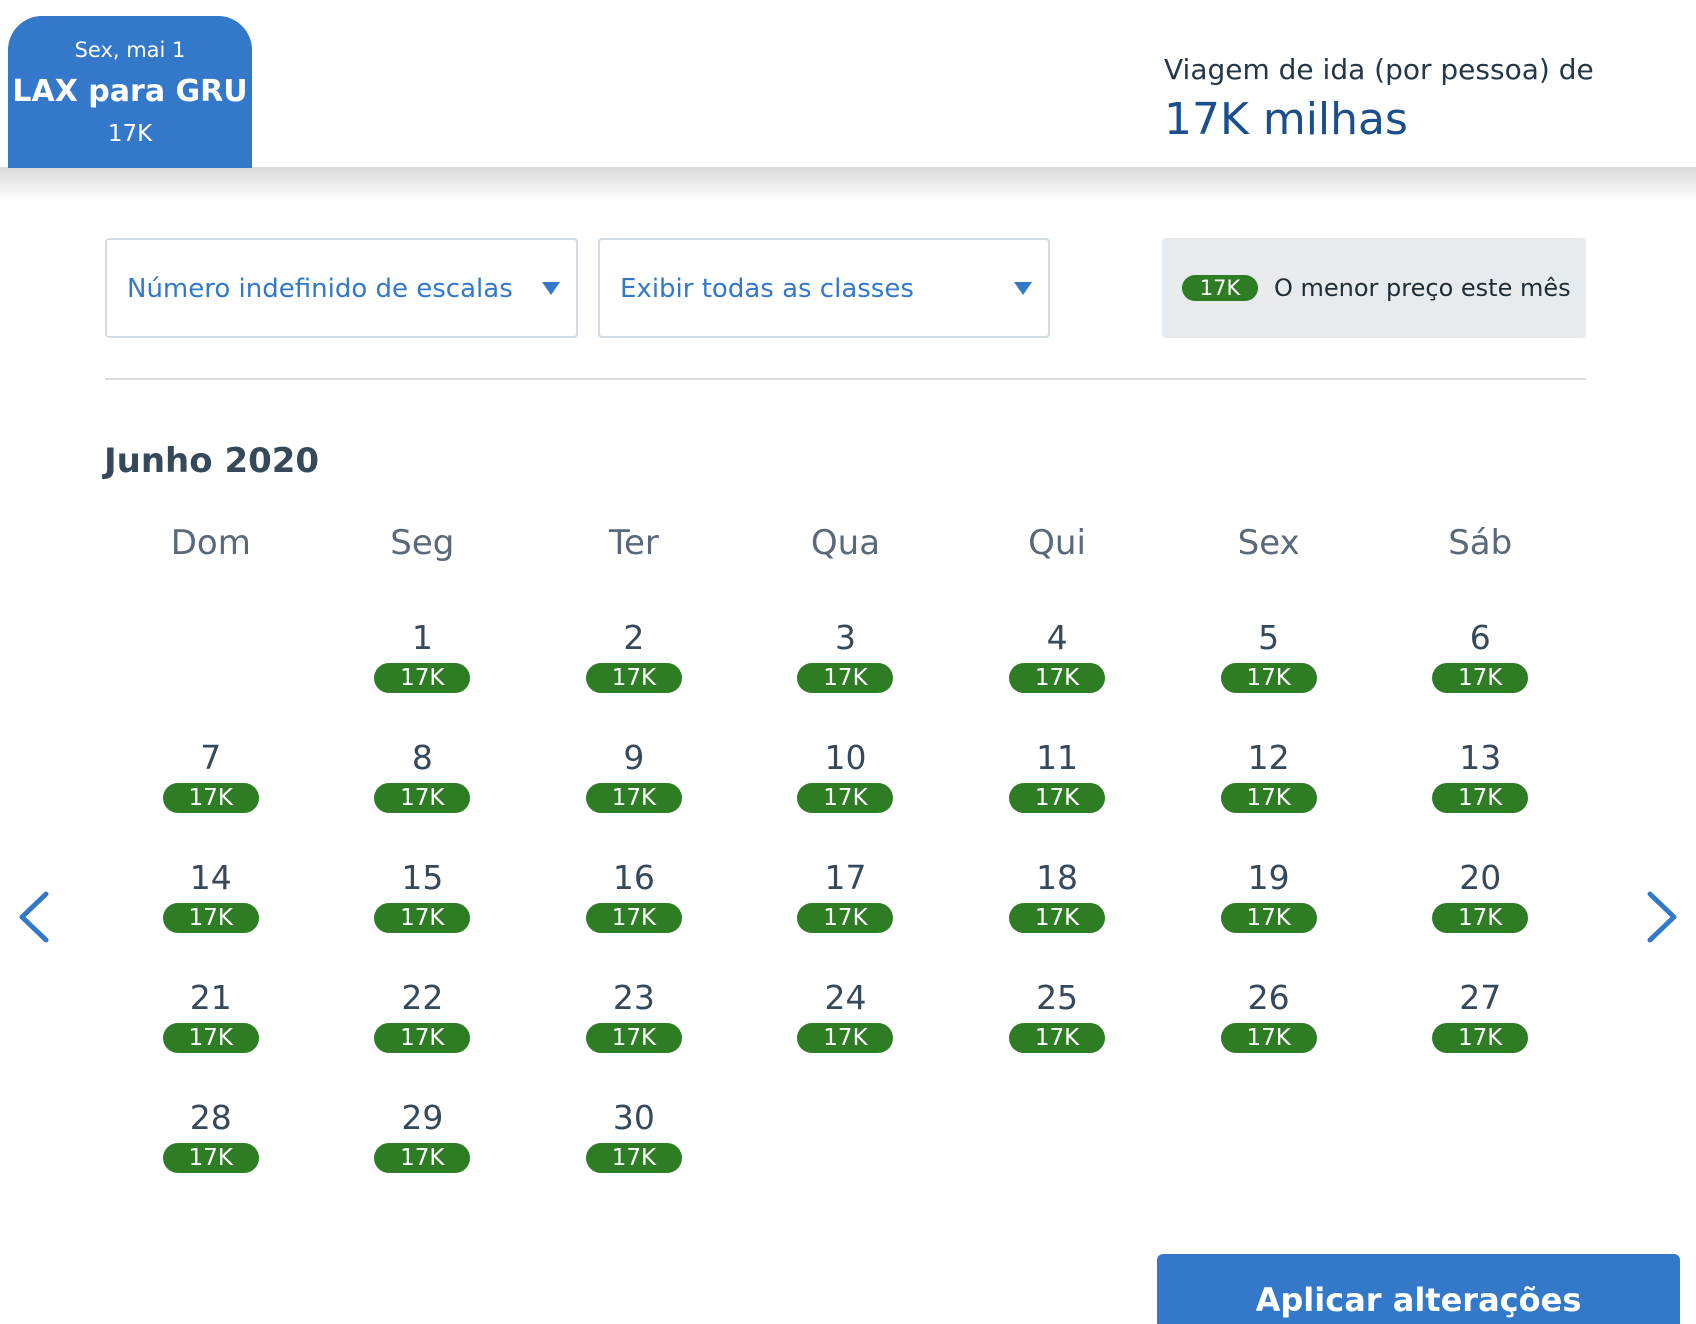 The image size is (1696, 1324). I want to click on calendar-day-number: 30, so click(633, 1117).